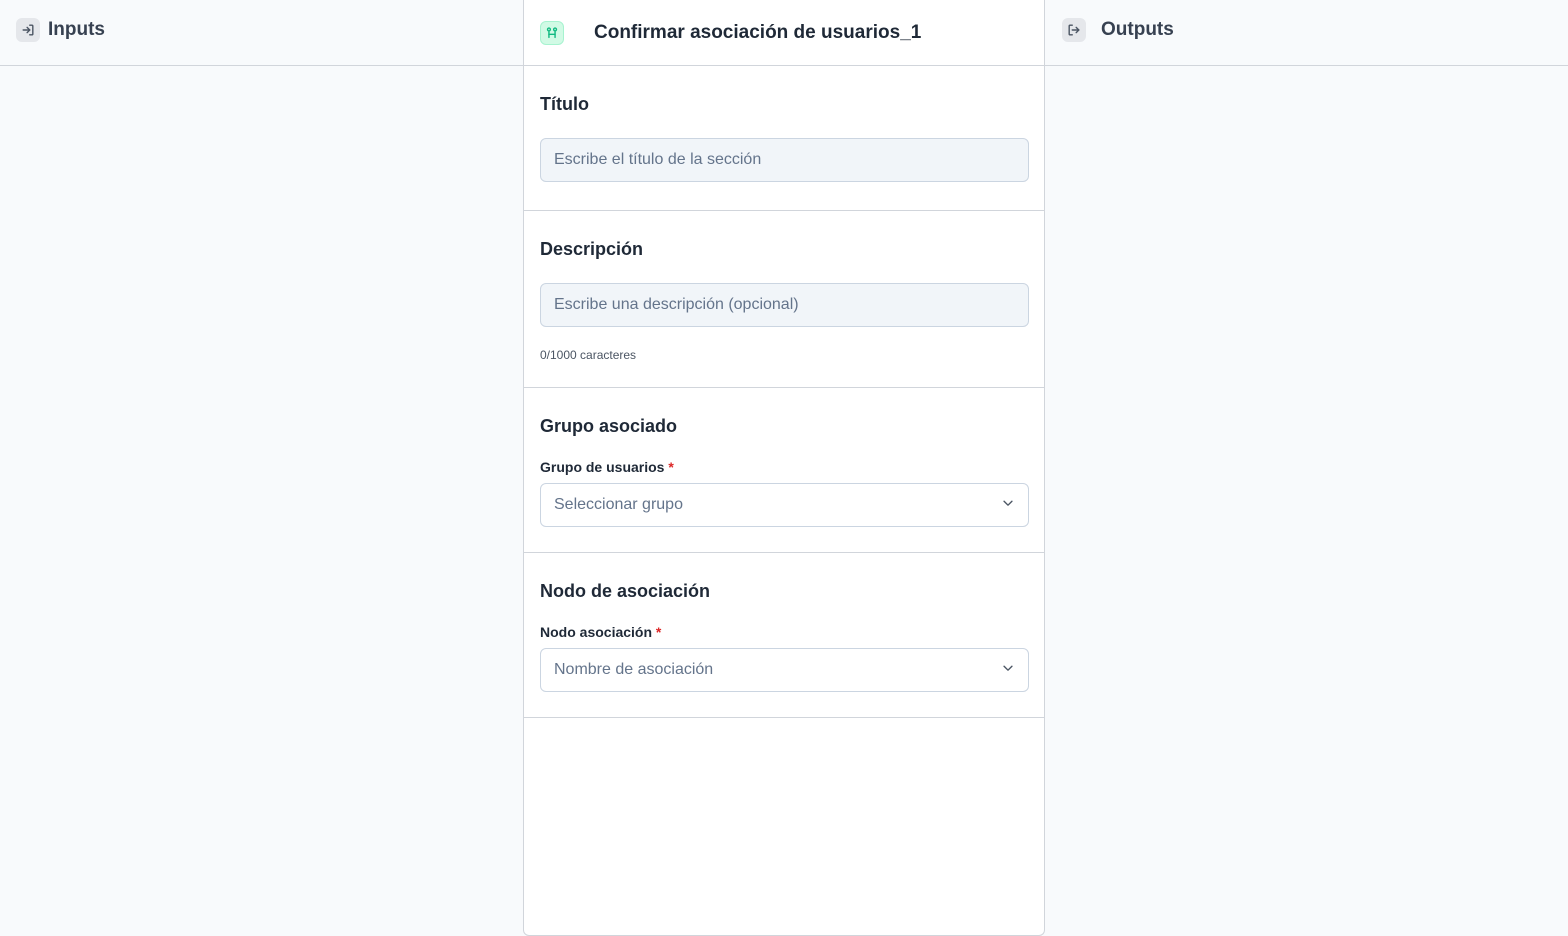 This screenshot has height=936, width=1568. Describe the element at coordinates (1137, 29) in the screenshot. I see `outputs-title: Outputs` at that location.